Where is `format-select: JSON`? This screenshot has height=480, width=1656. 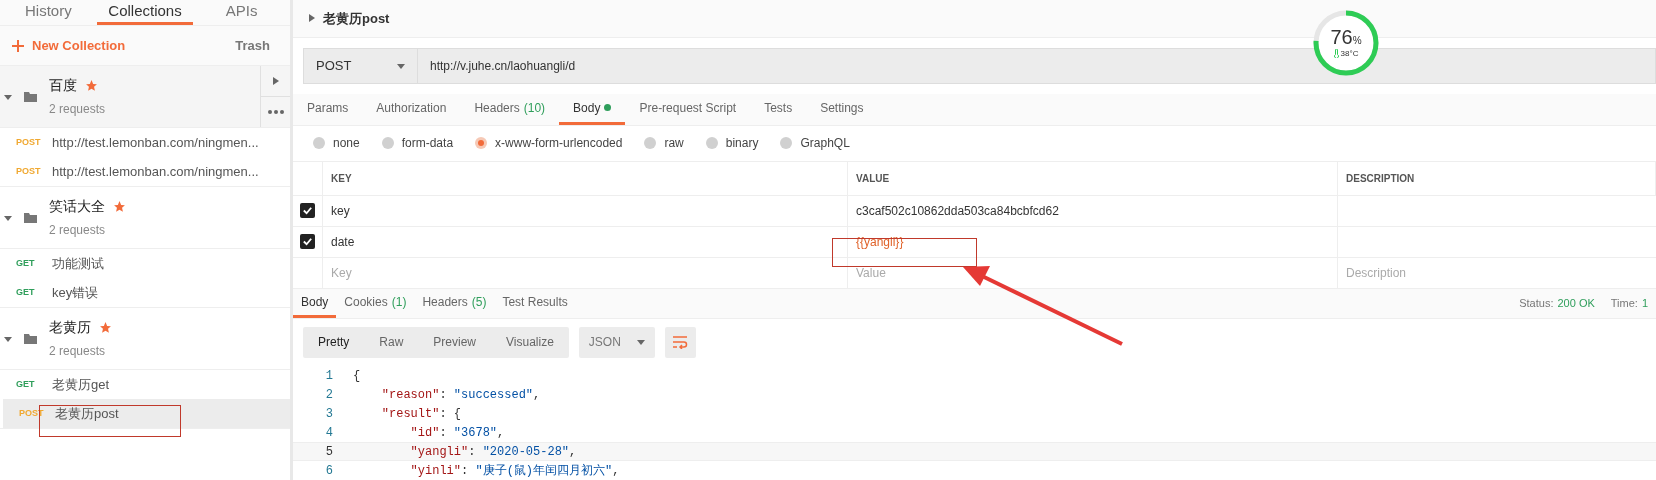
format-select: JSON is located at coordinates (616, 342).